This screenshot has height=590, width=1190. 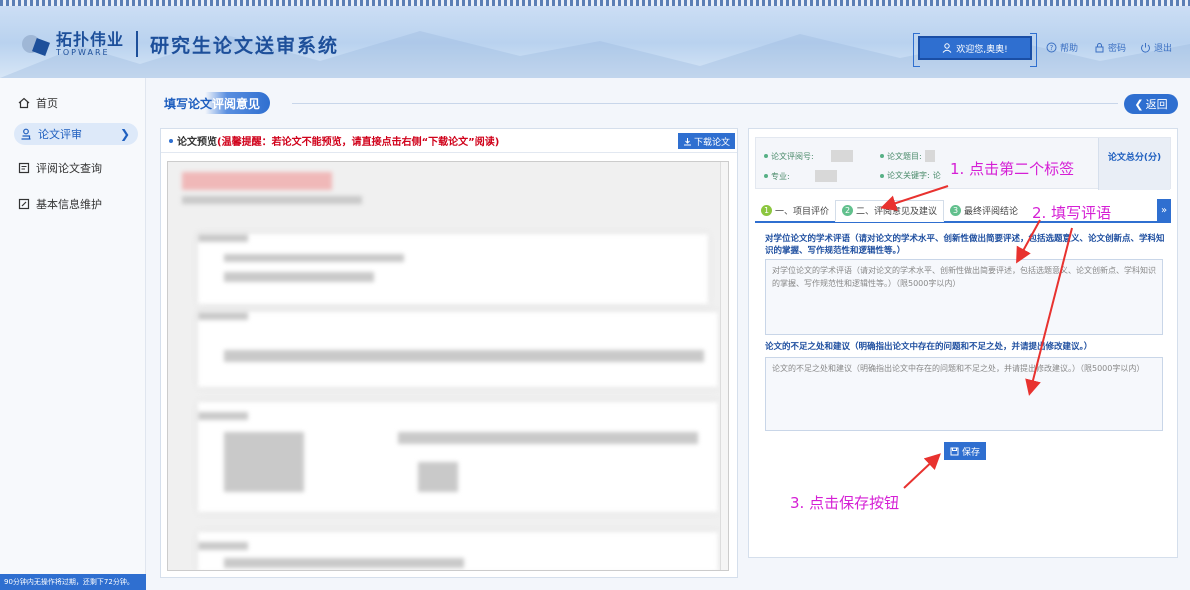 I want to click on sidebar-item-query: 评阅论文查询, so click(x=78, y=168).